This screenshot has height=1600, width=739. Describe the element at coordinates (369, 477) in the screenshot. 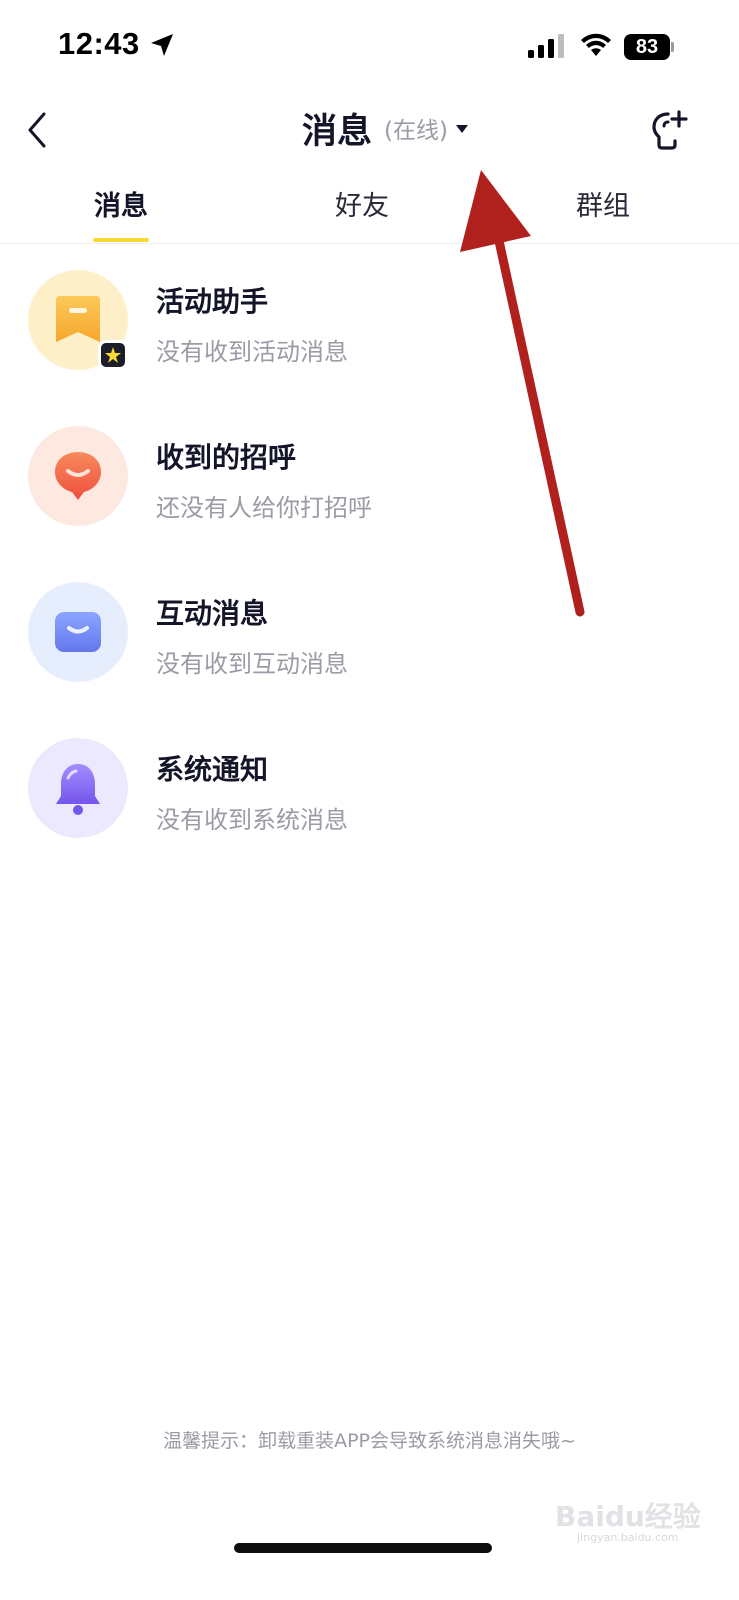

I see `list-item-greetings: 收到的招呼 还没有人给你打招呼` at that location.